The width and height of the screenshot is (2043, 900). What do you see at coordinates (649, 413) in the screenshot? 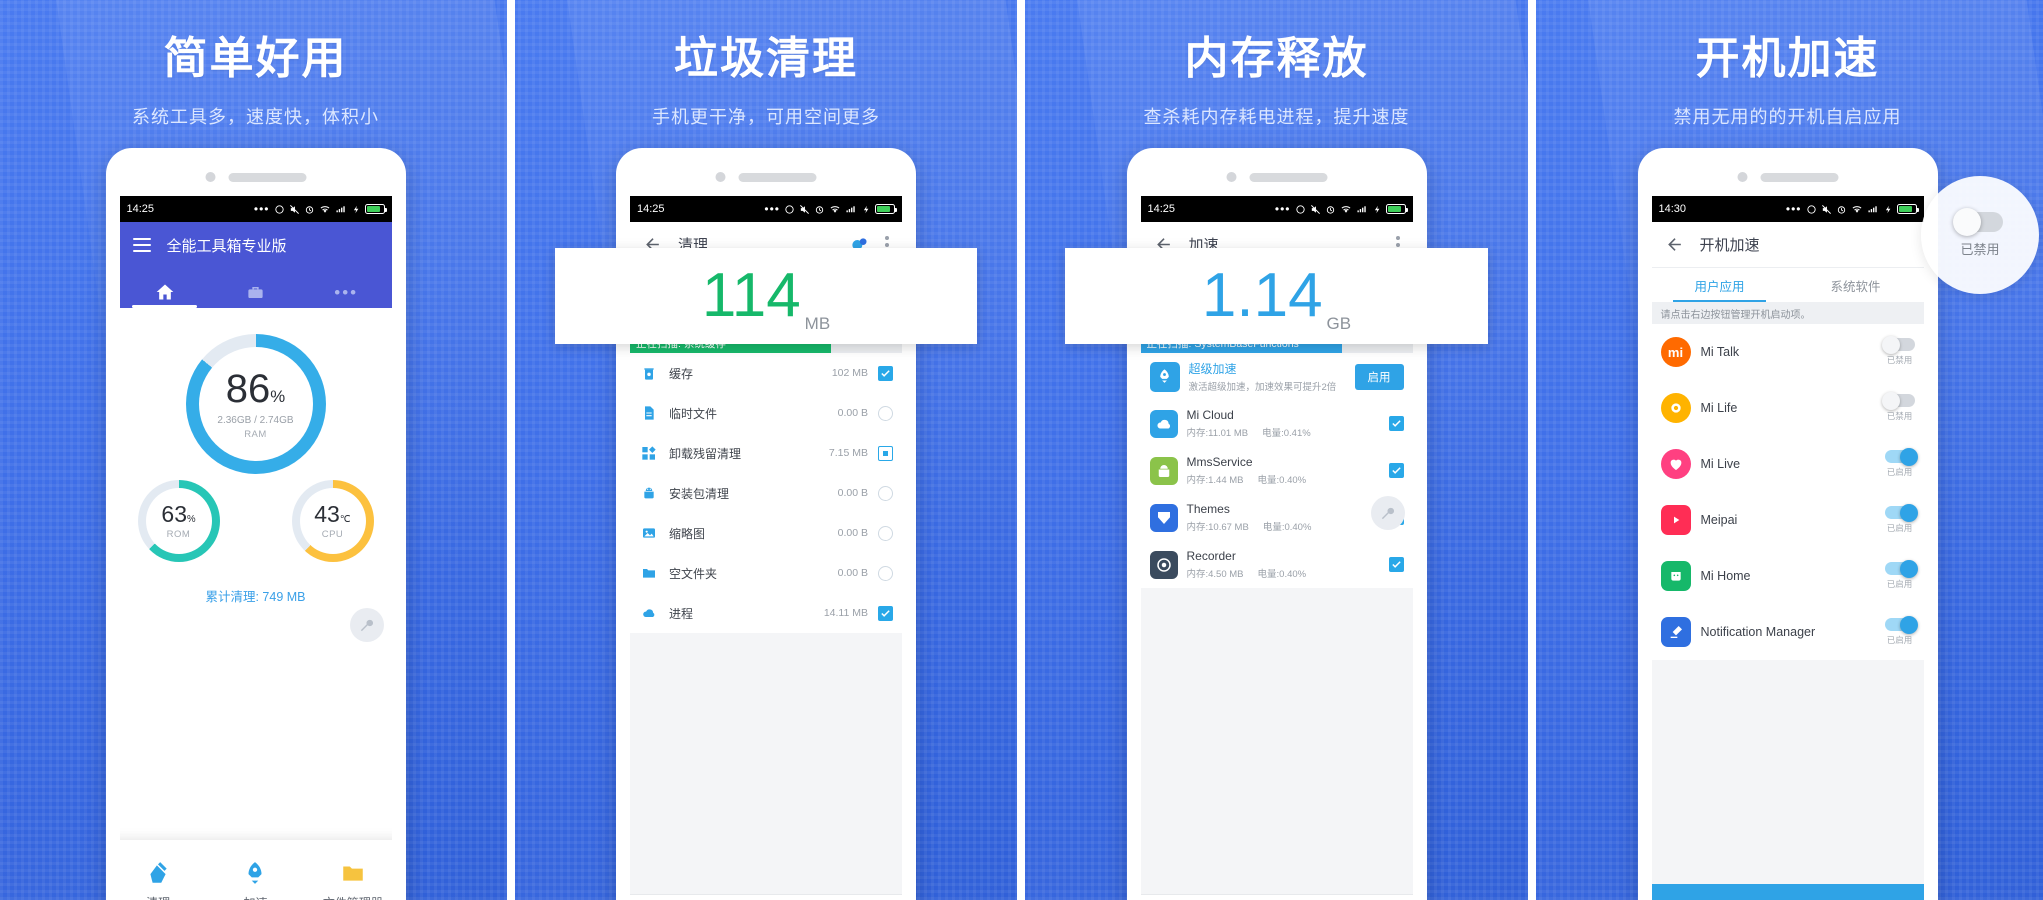
I see `file-icon` at bounding box center [649, 413].